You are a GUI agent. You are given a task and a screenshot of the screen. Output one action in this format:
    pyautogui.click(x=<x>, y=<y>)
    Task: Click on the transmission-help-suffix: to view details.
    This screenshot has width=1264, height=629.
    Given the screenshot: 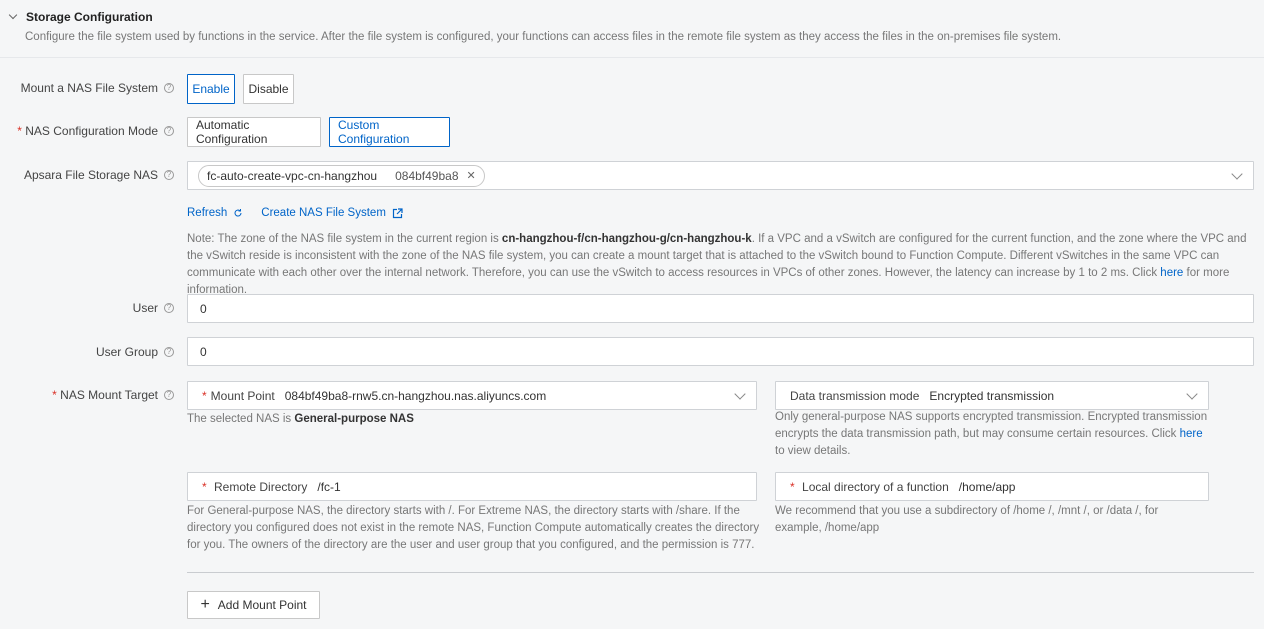 What is the action you would take?
    pyautogui.click(x=813, y=451)
    